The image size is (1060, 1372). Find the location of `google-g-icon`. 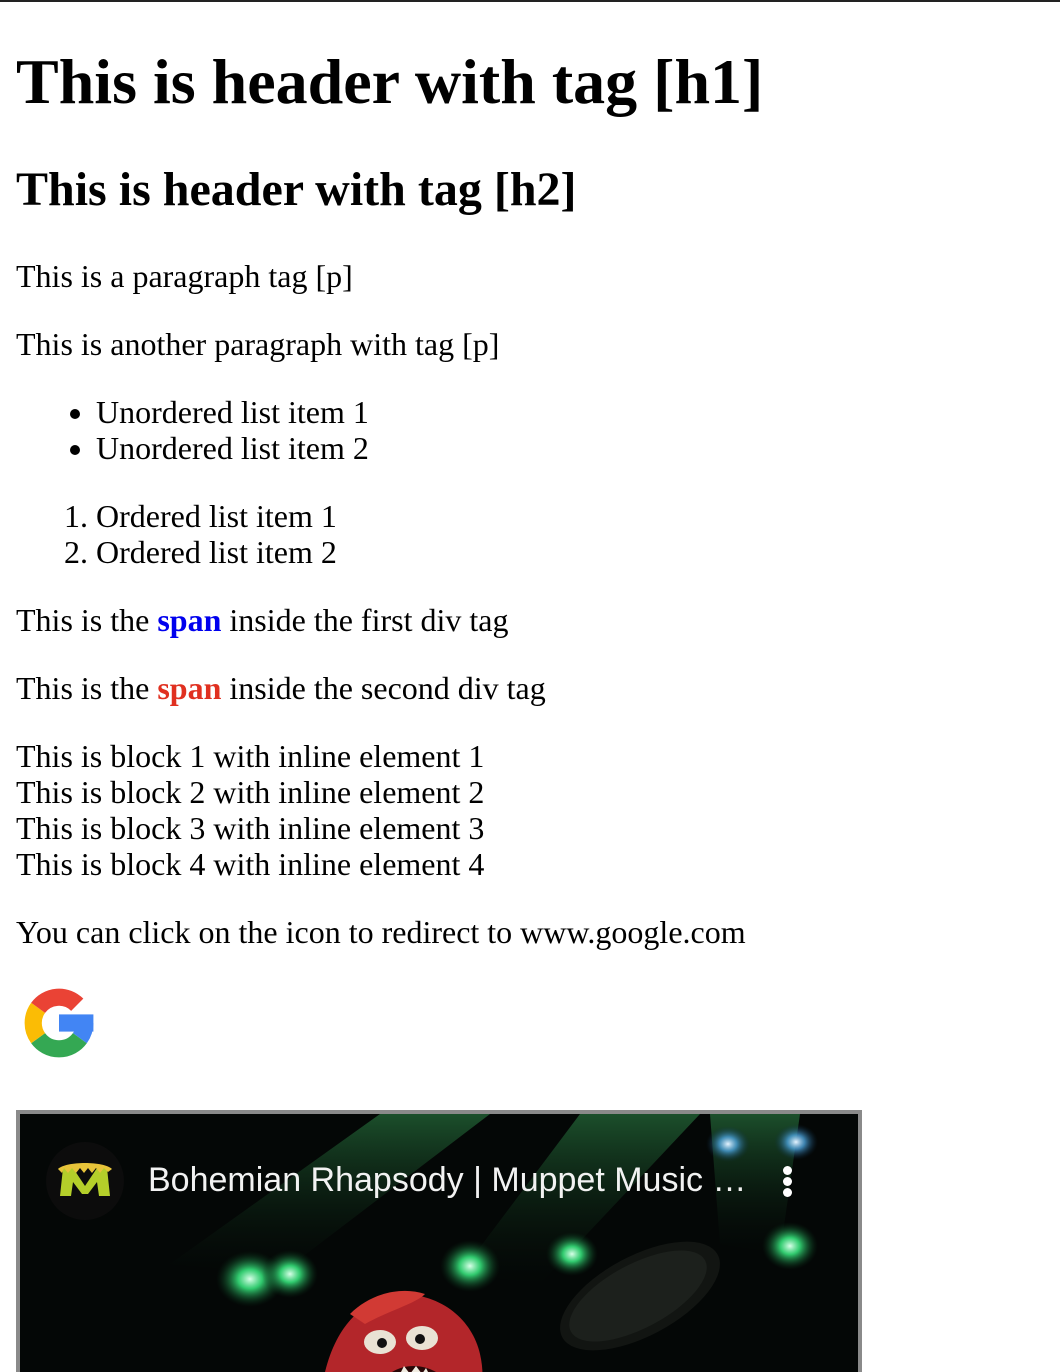

google-g-icon is located at coordinates (59, 1023).